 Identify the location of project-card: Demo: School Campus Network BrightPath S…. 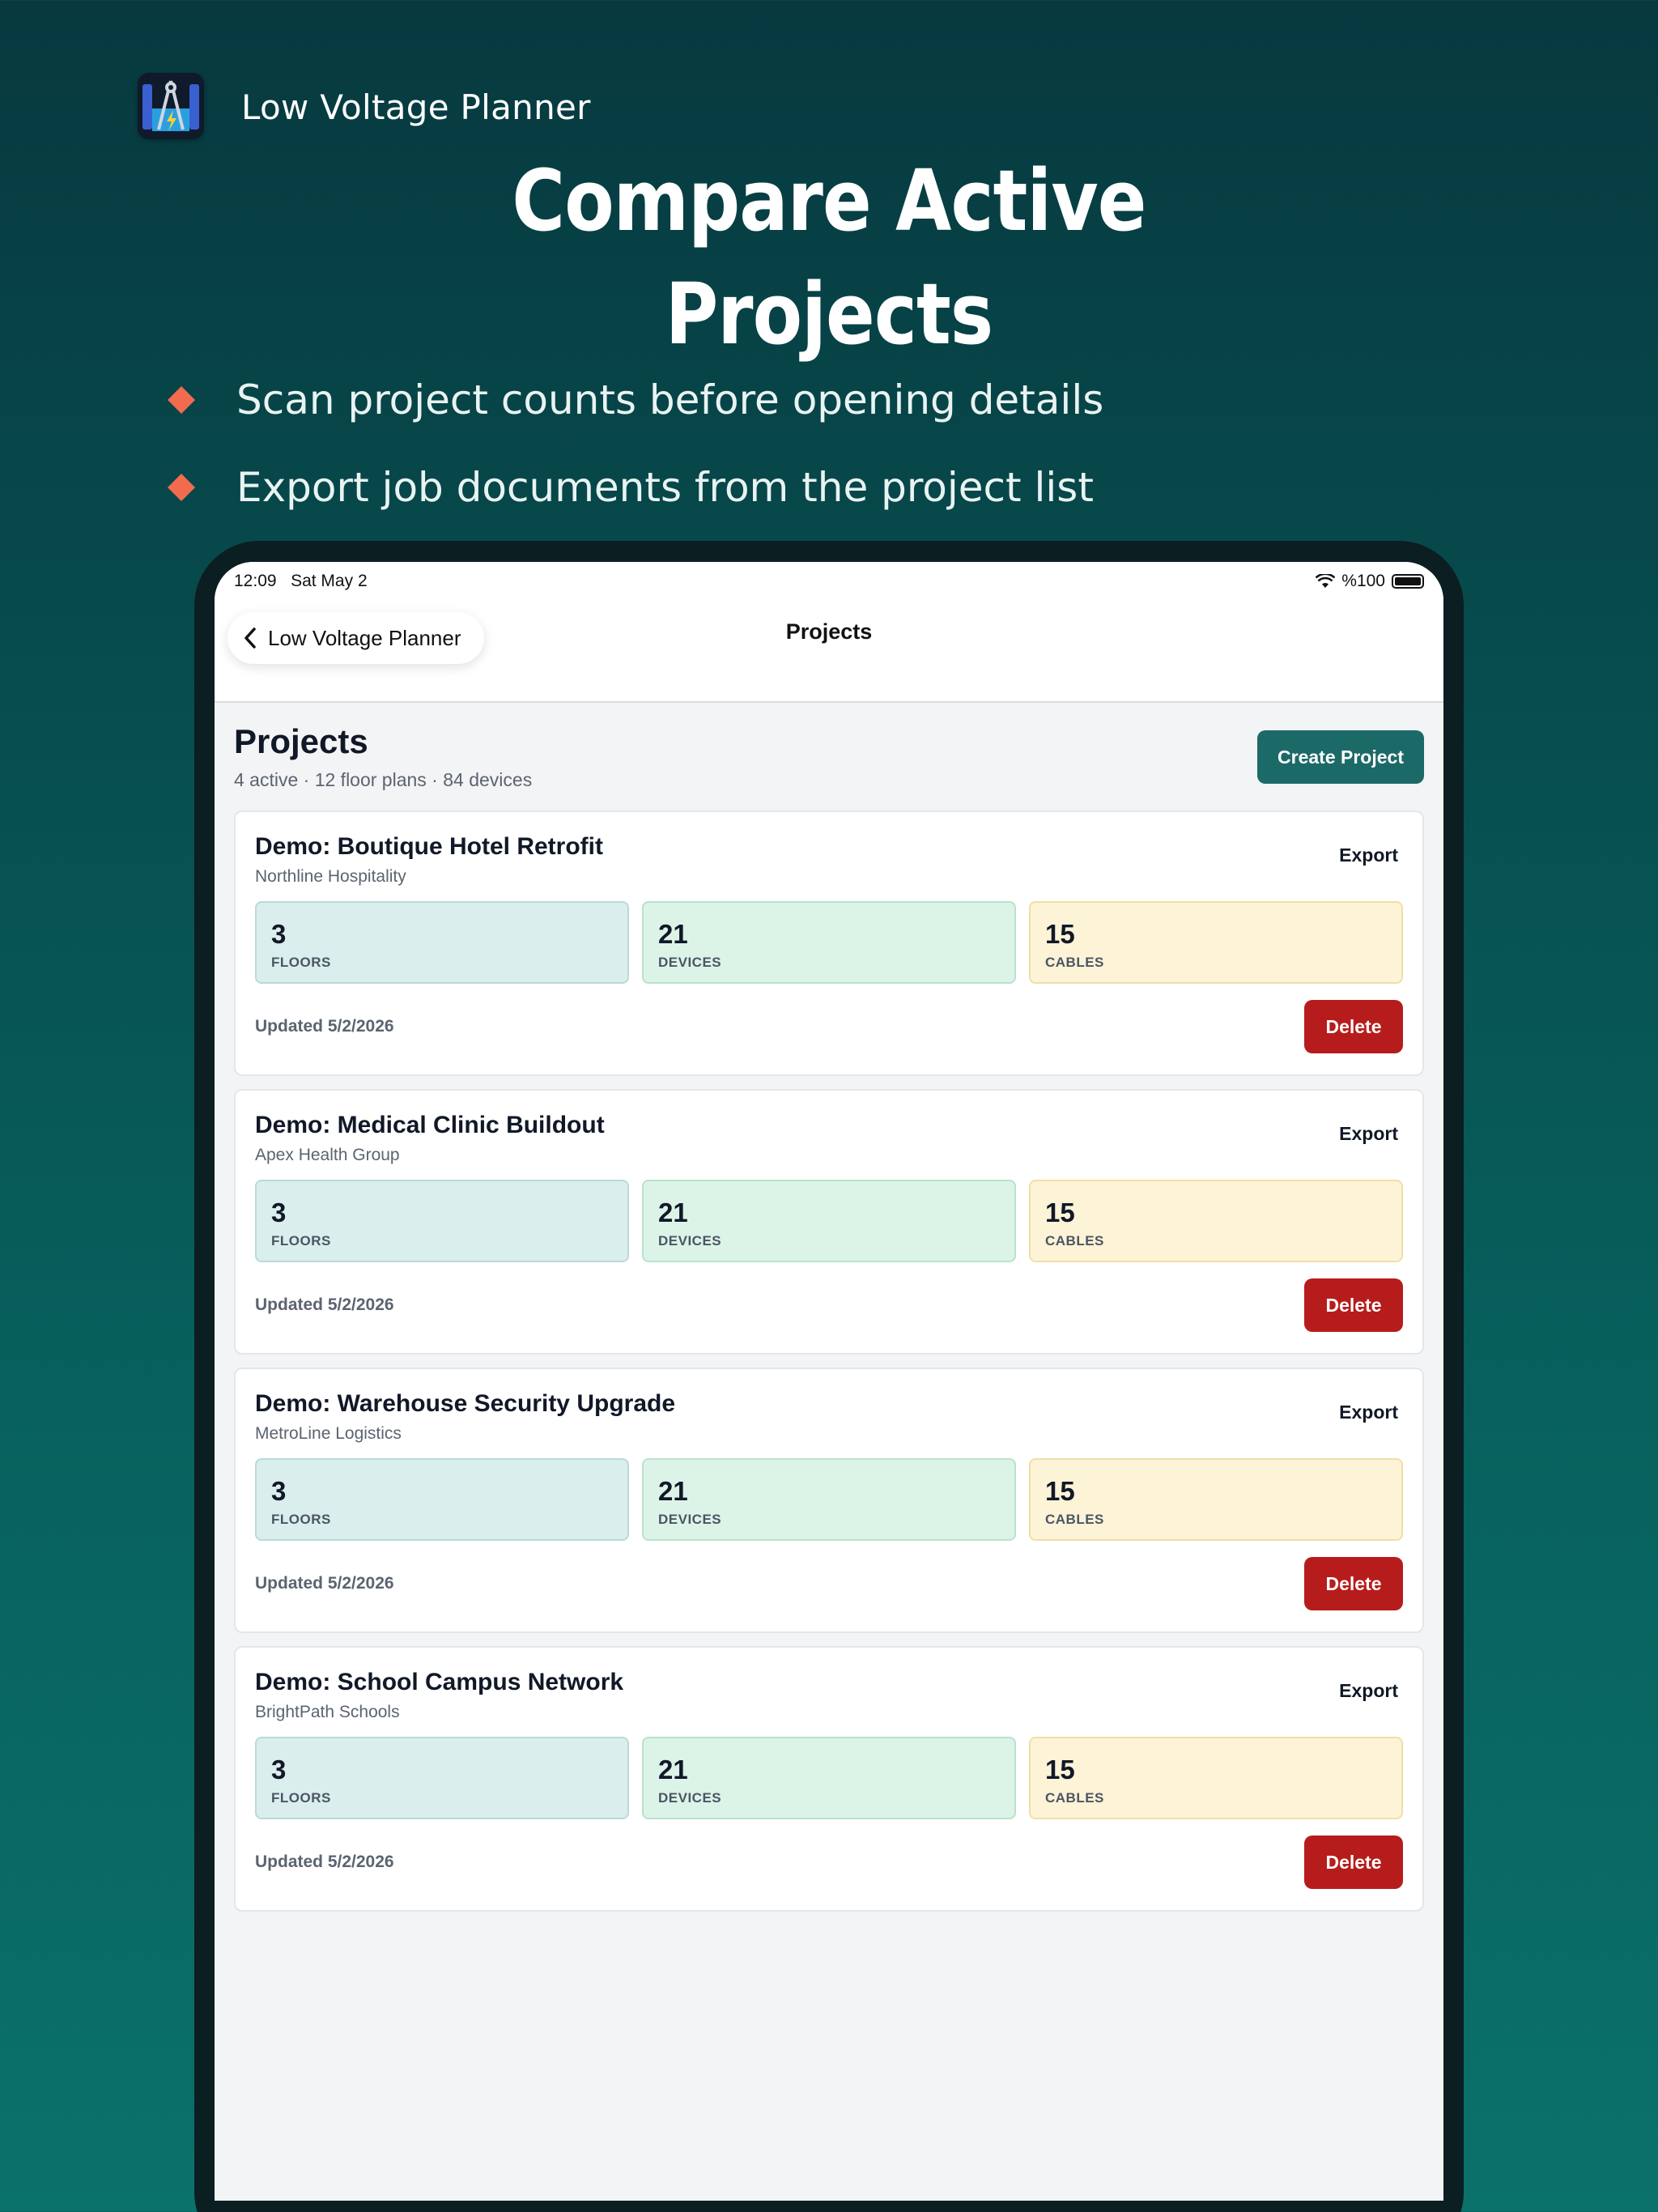
(829, 1779).